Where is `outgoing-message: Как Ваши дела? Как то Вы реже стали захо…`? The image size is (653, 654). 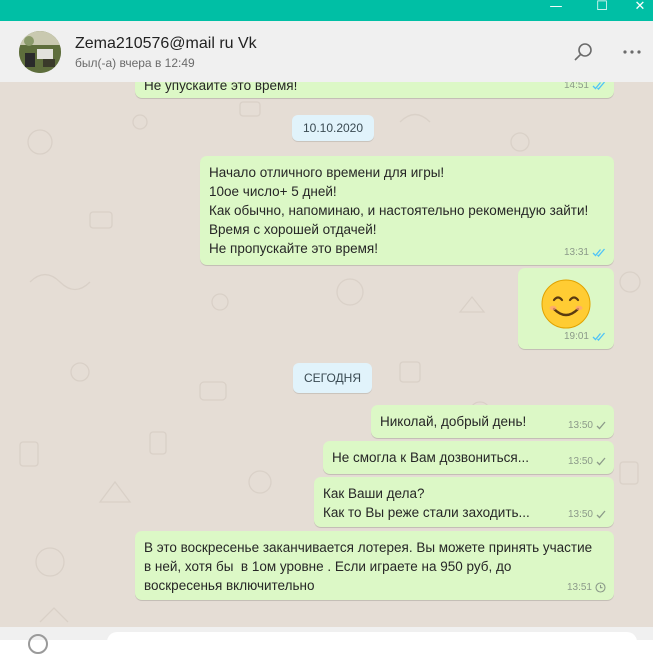 outgoing-message: Как Ваши дела? Как то Вы реже стали захо… is located at coordinates (464, 502).